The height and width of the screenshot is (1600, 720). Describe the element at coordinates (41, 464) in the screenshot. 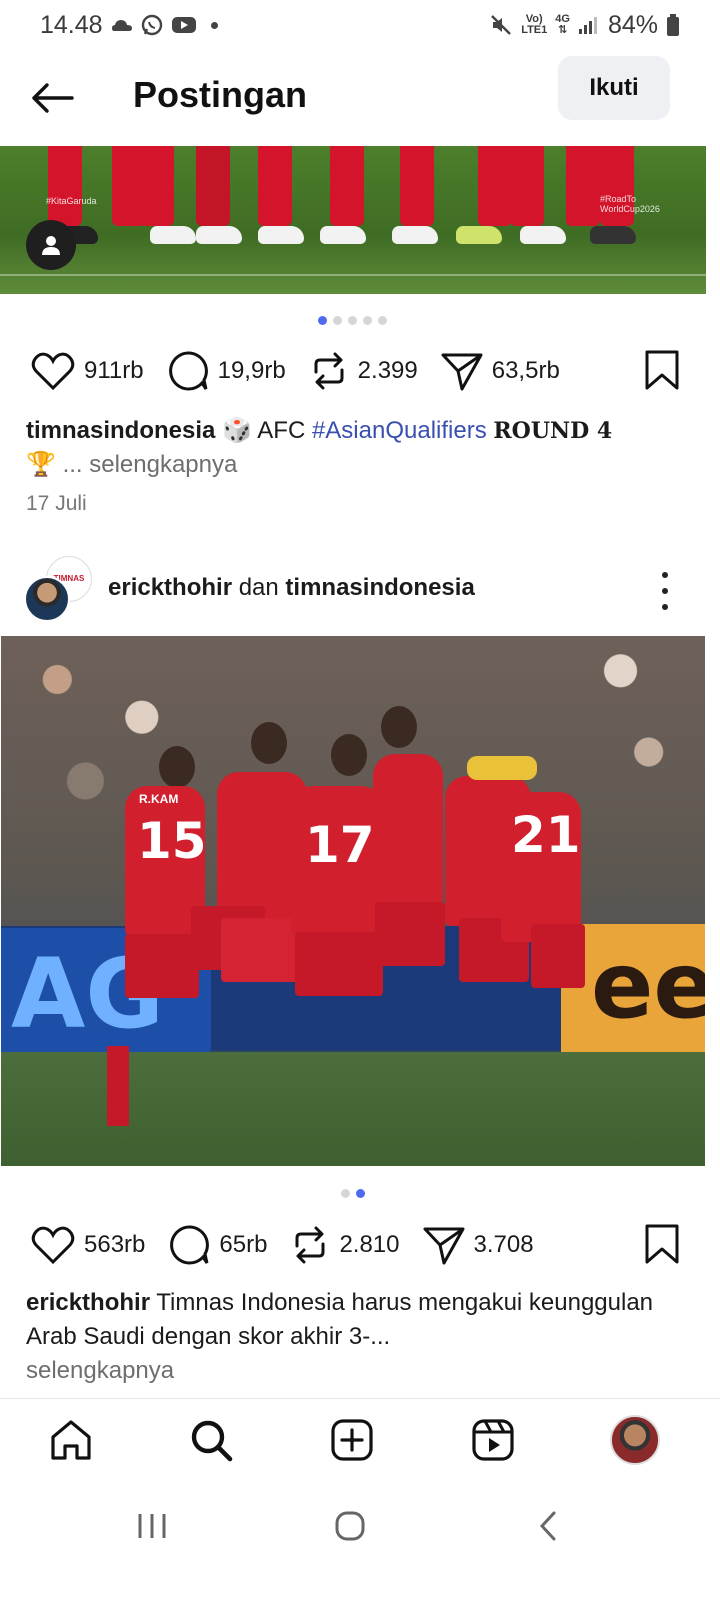

I see `trophy-emoji: 🏆` at that location.